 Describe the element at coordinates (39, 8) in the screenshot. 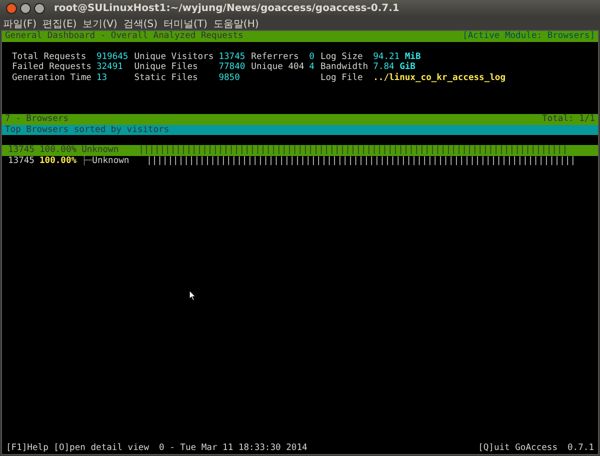

I see `maximize-button` at that location.